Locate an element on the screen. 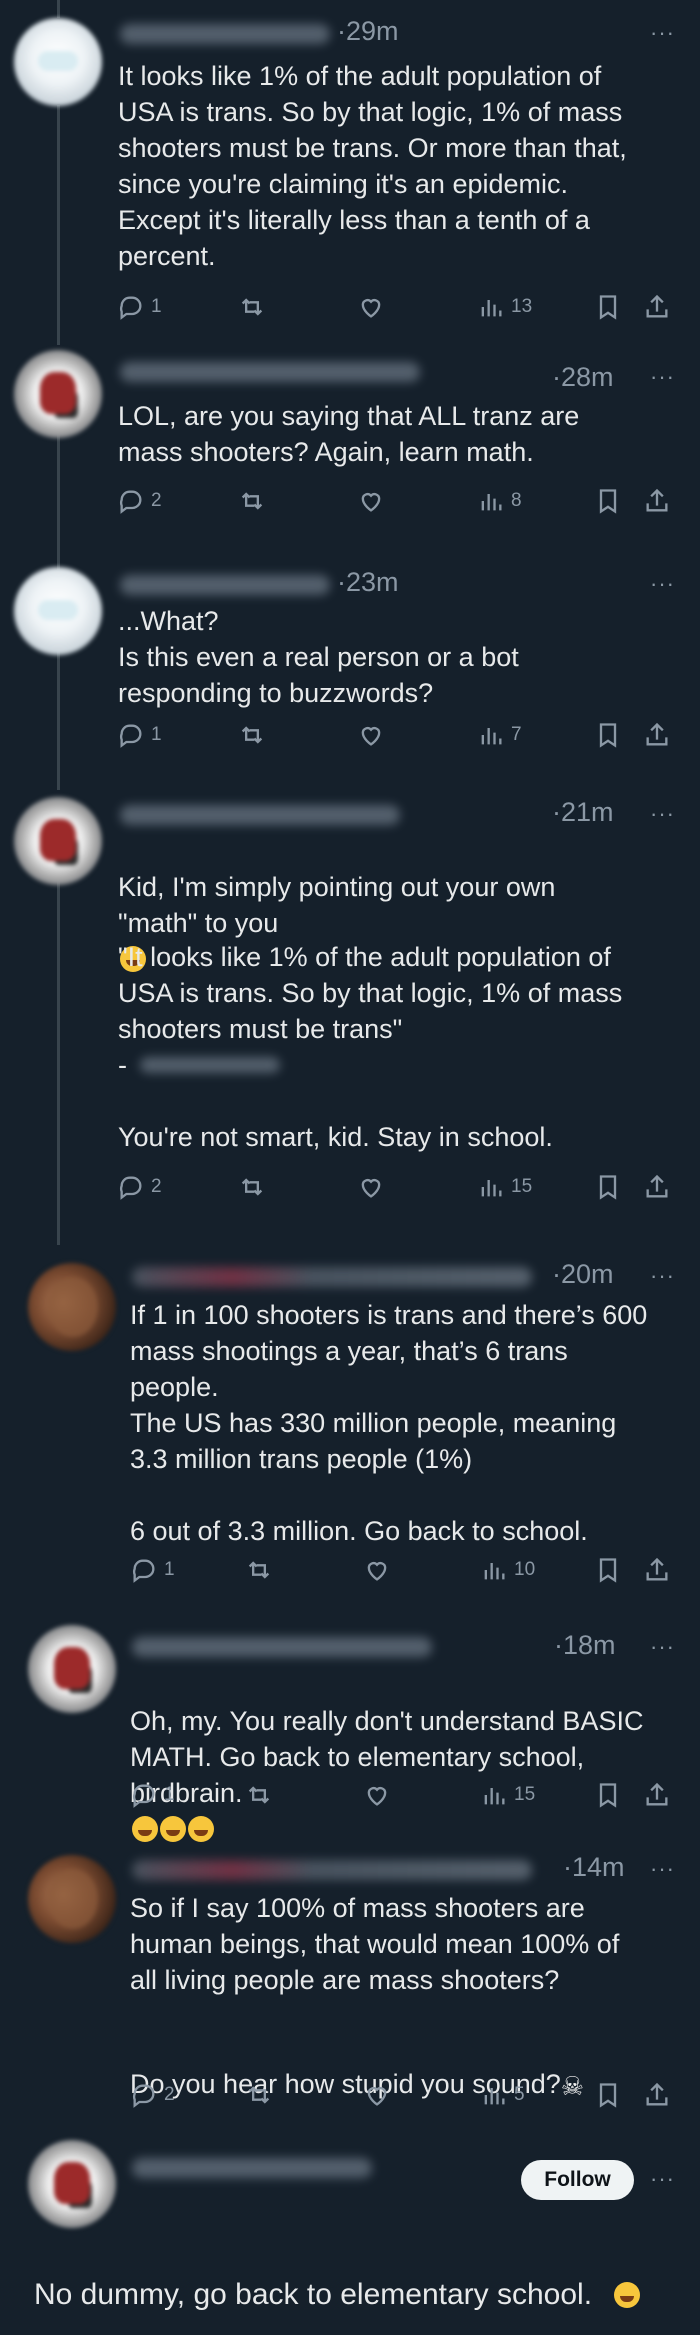 The image size is (700, 2335). tweet-actions: 1 15 is located at coordinates (350, 1795).